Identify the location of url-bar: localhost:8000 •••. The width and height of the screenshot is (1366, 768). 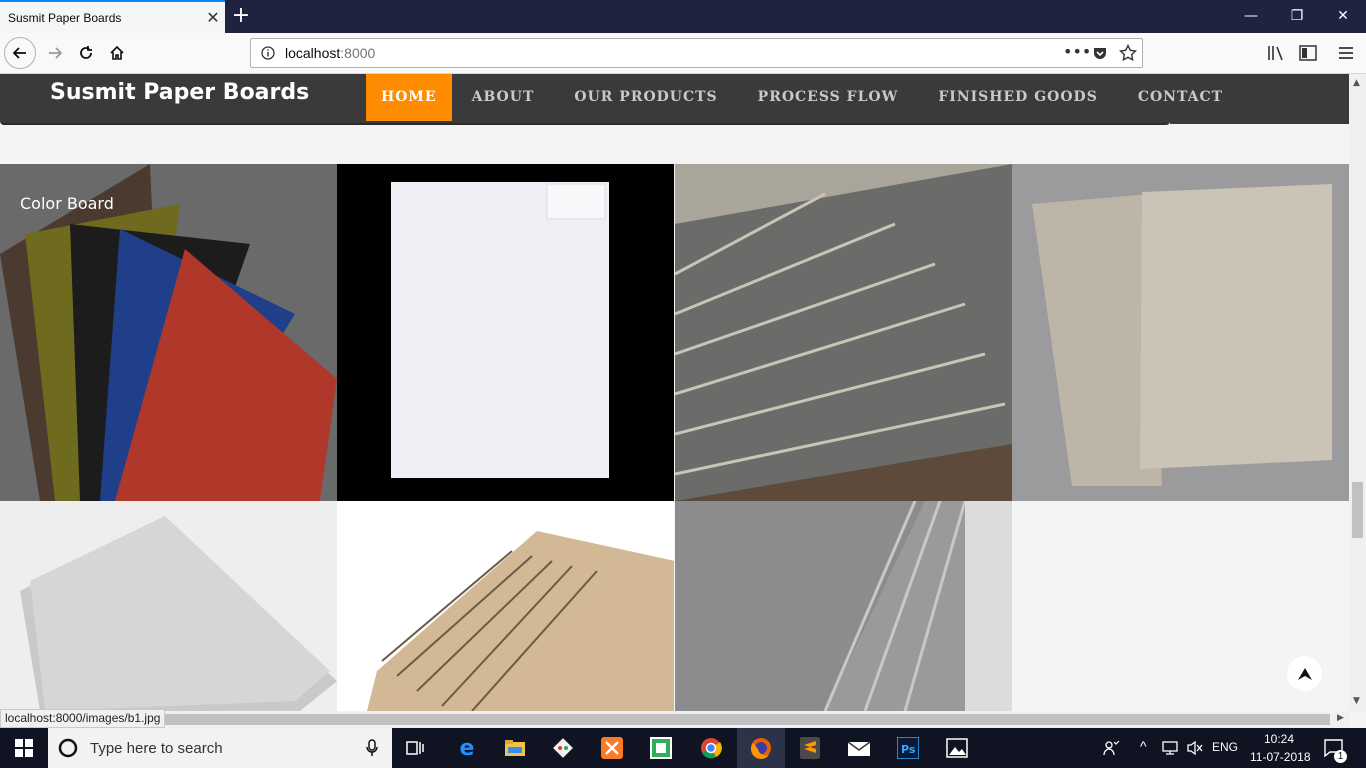
(696, 53).